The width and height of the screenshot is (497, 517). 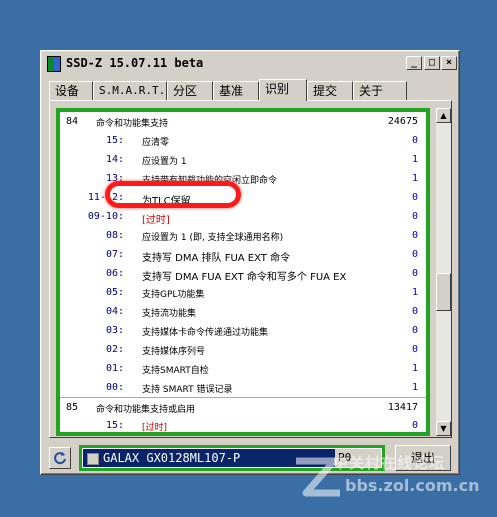 I want to click on feature-bit-row: 01: 支持SMART自检 1, so click(x=243, y=368).